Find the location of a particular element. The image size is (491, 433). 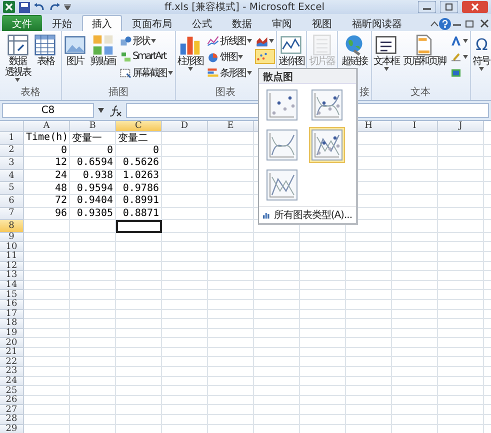

scatter-option-icon is located at coordinates (282, 145).